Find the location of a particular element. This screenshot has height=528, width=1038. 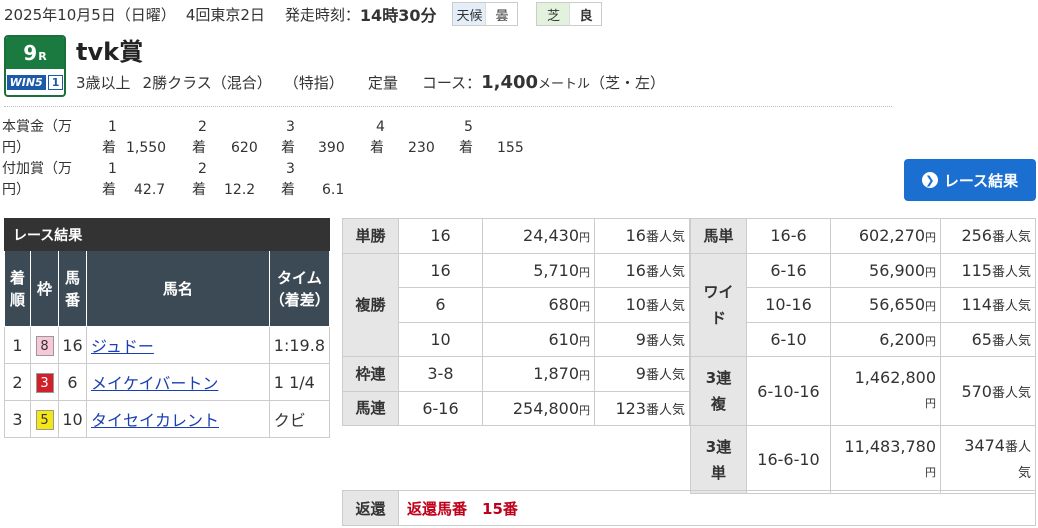

payout: 1,462,800 円 is located at coordinates (885, 391).